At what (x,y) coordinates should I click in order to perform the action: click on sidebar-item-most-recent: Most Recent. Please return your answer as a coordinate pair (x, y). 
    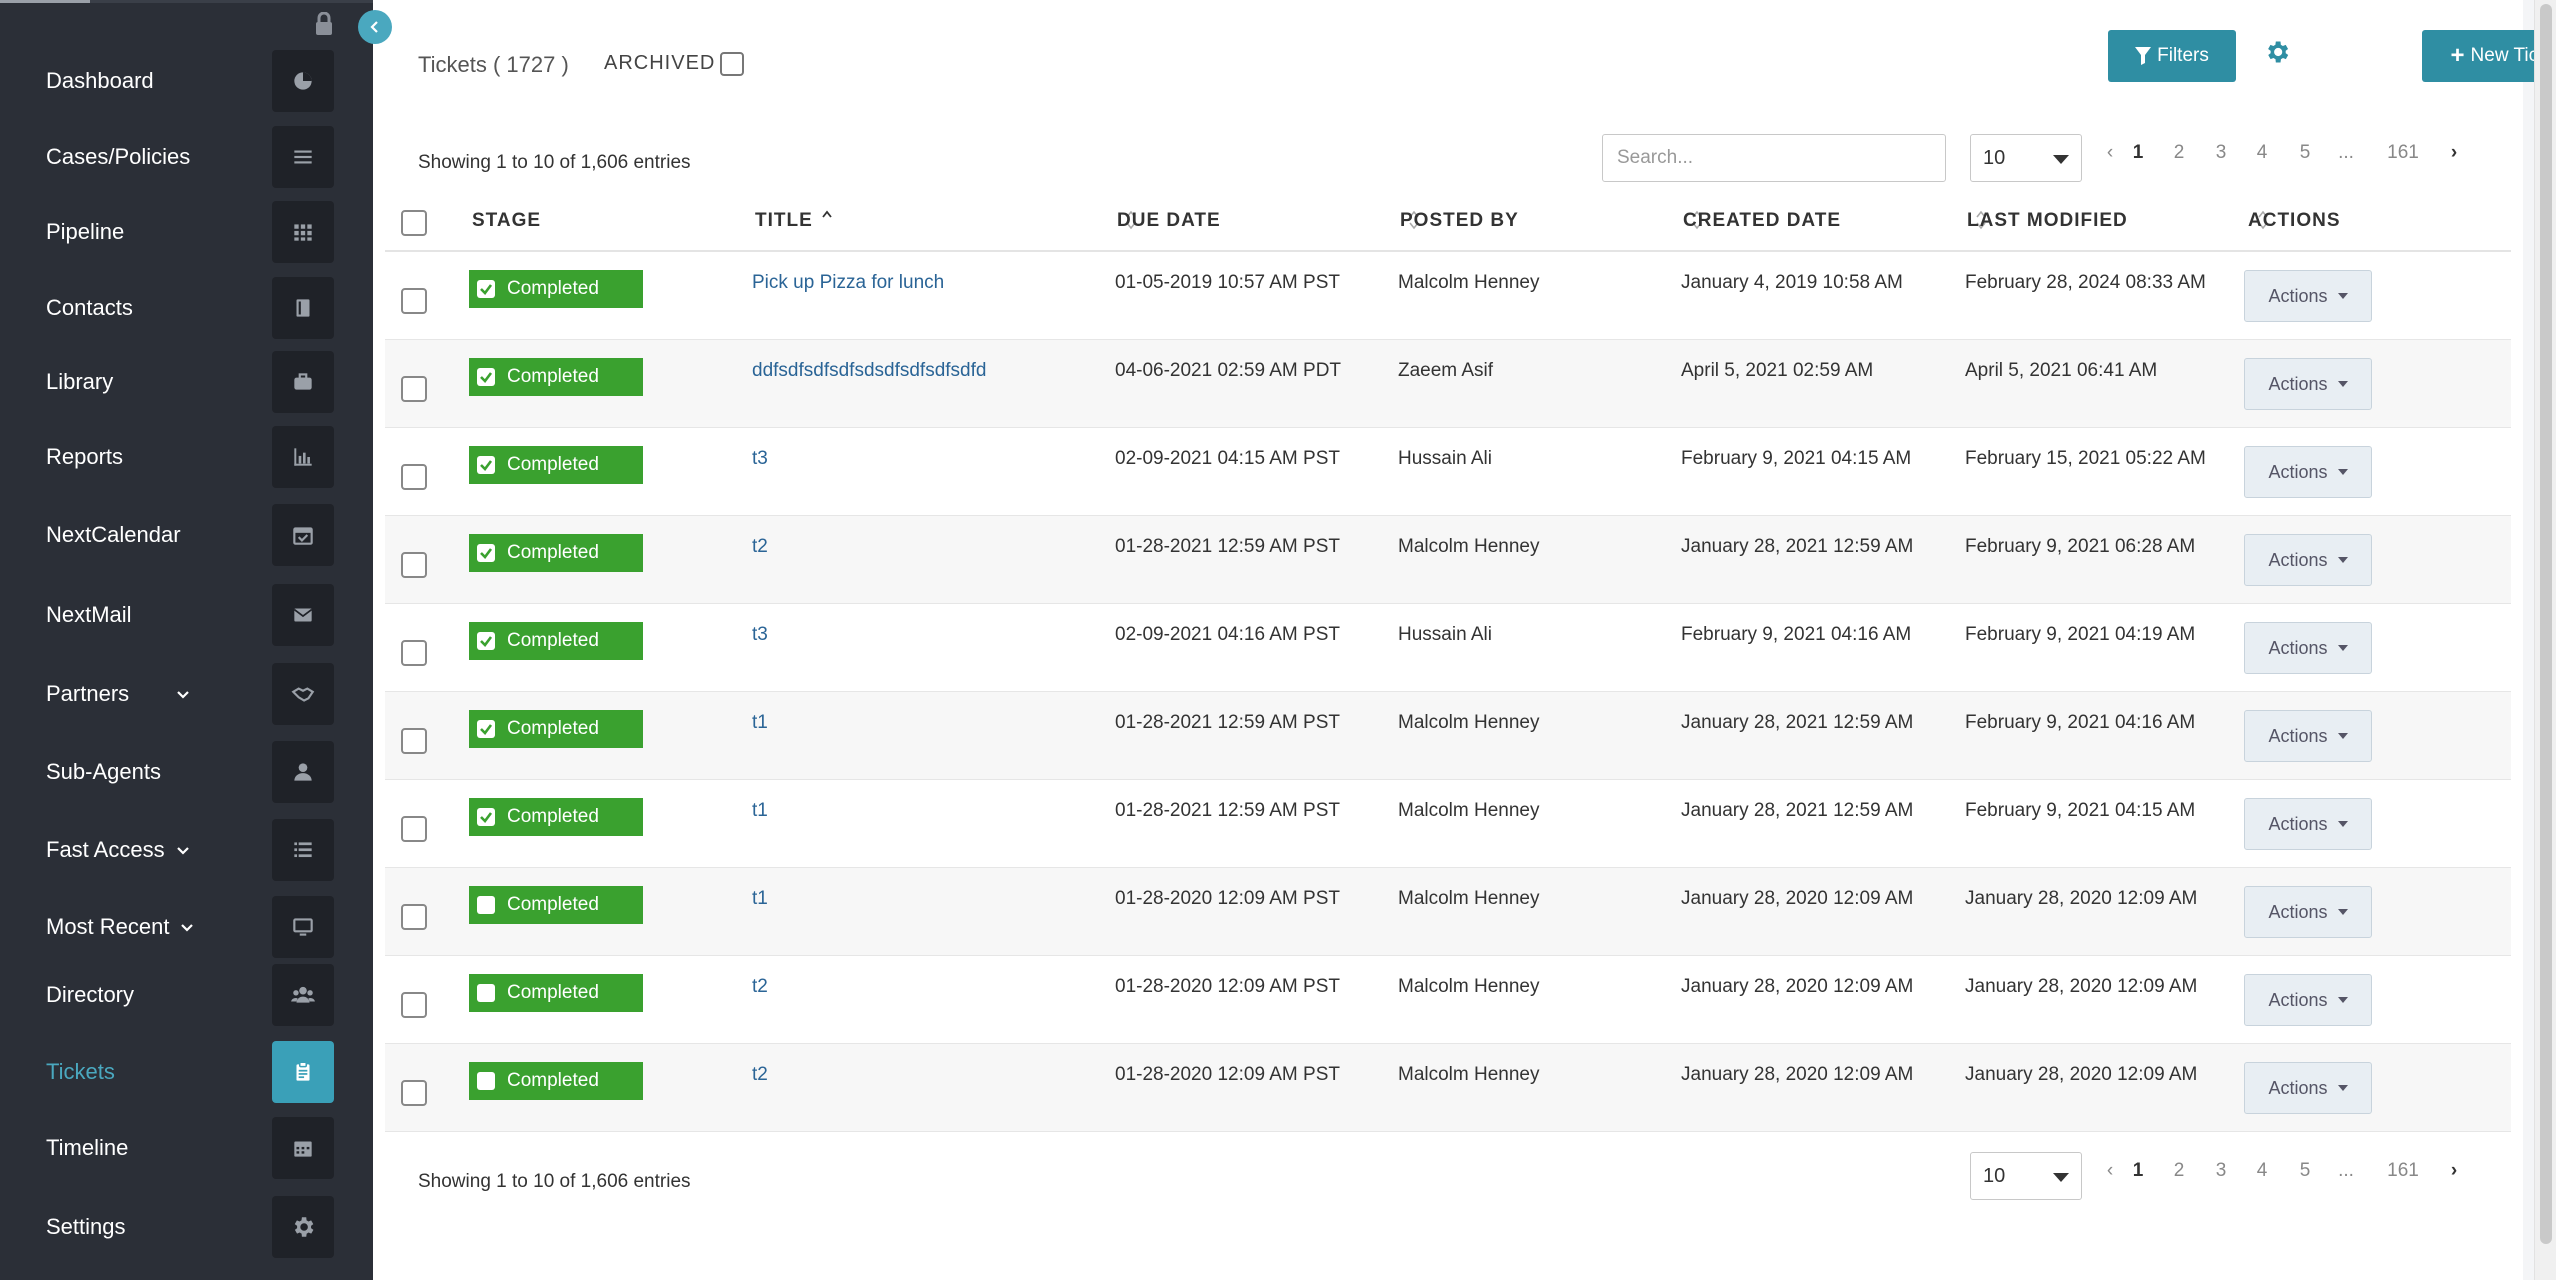
    Looking at the image, I should click on (186, 927).